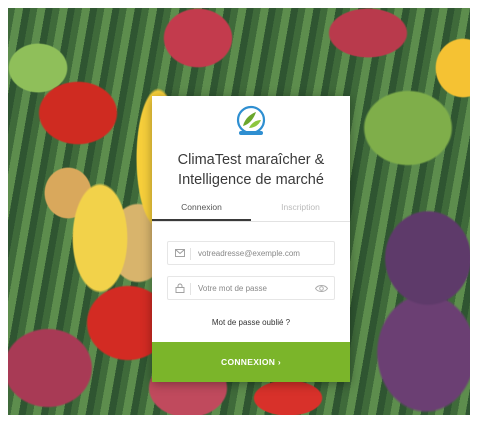  What do you see at coordinates (300, 210) in the screenshot?
I see `tab-inscription: Inscription` at bounding box center [300, 210].